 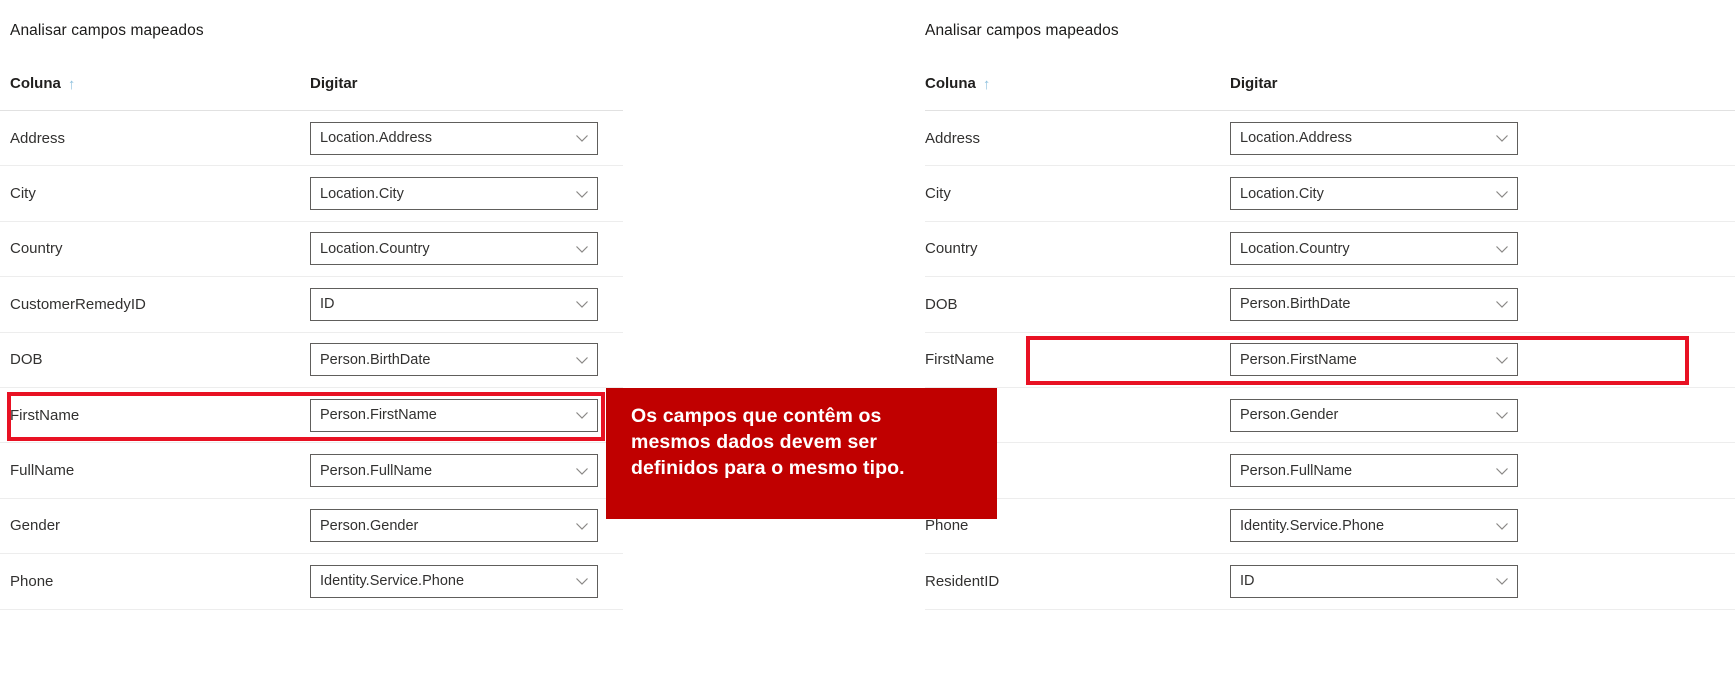 I want to click on callout-line-1: Os campos que contêm os, so click(x=756, y=416).